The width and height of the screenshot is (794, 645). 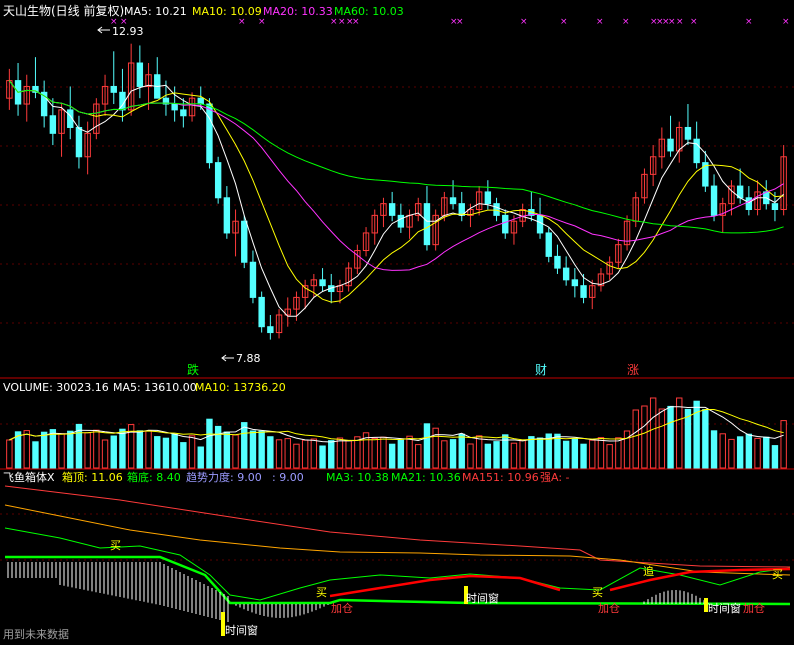 I want to click on ma151-line, so click(x=397, y=526).